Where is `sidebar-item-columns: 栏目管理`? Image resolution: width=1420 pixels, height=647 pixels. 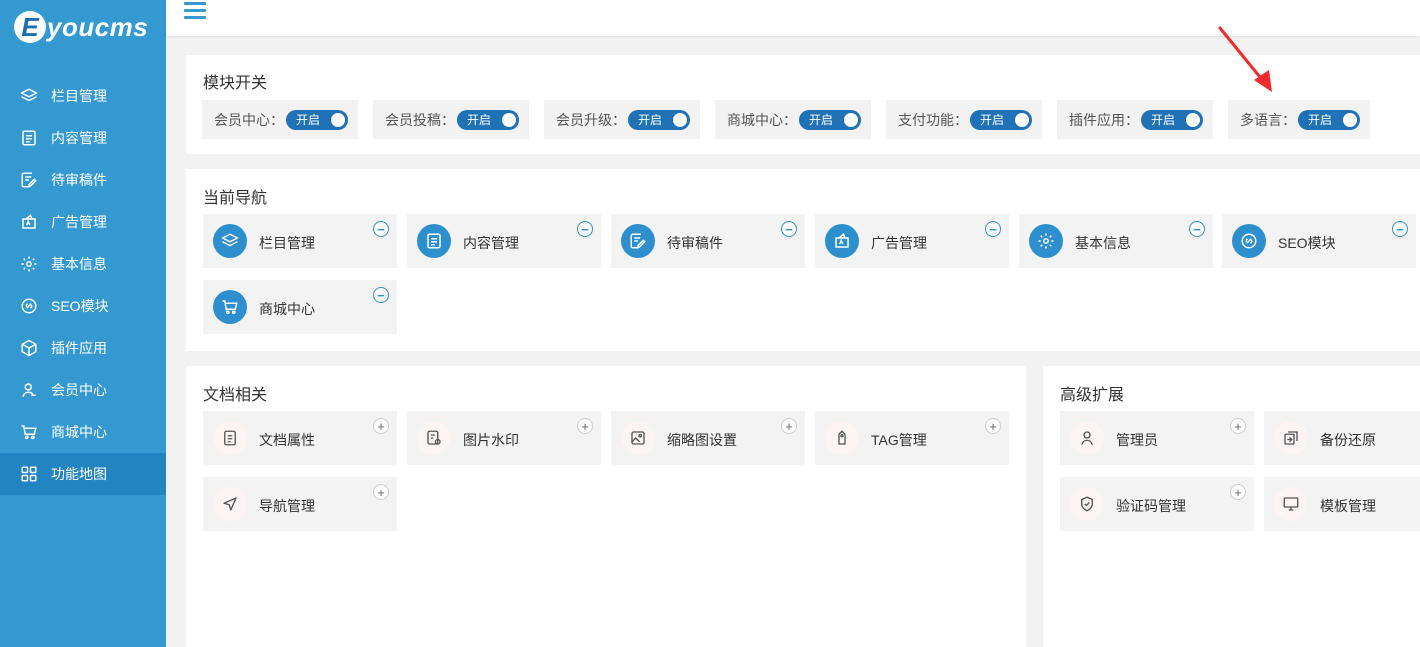 sidebar-item-columns: 栏目管理 is located at coordinates (83, 96).